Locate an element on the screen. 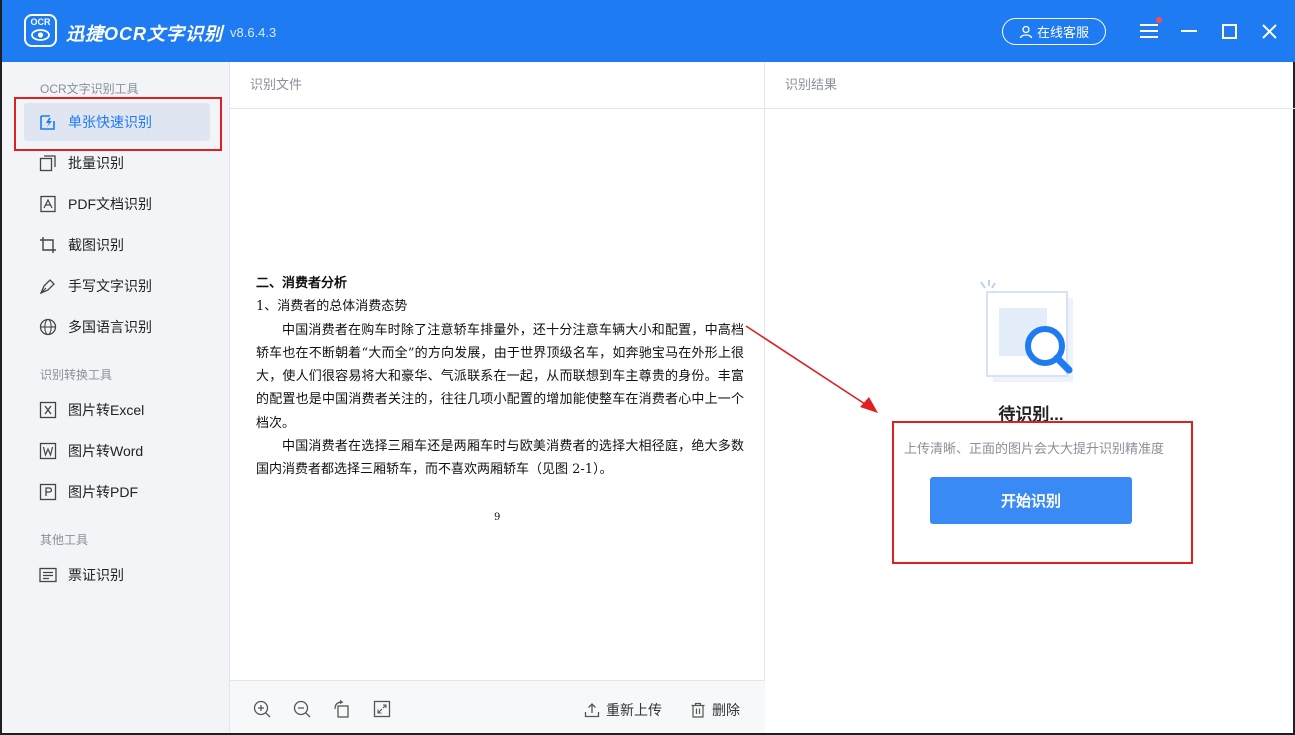 This screenshot has height=735, width=1295. minimize-icon is located at coordinates (1189, 31).